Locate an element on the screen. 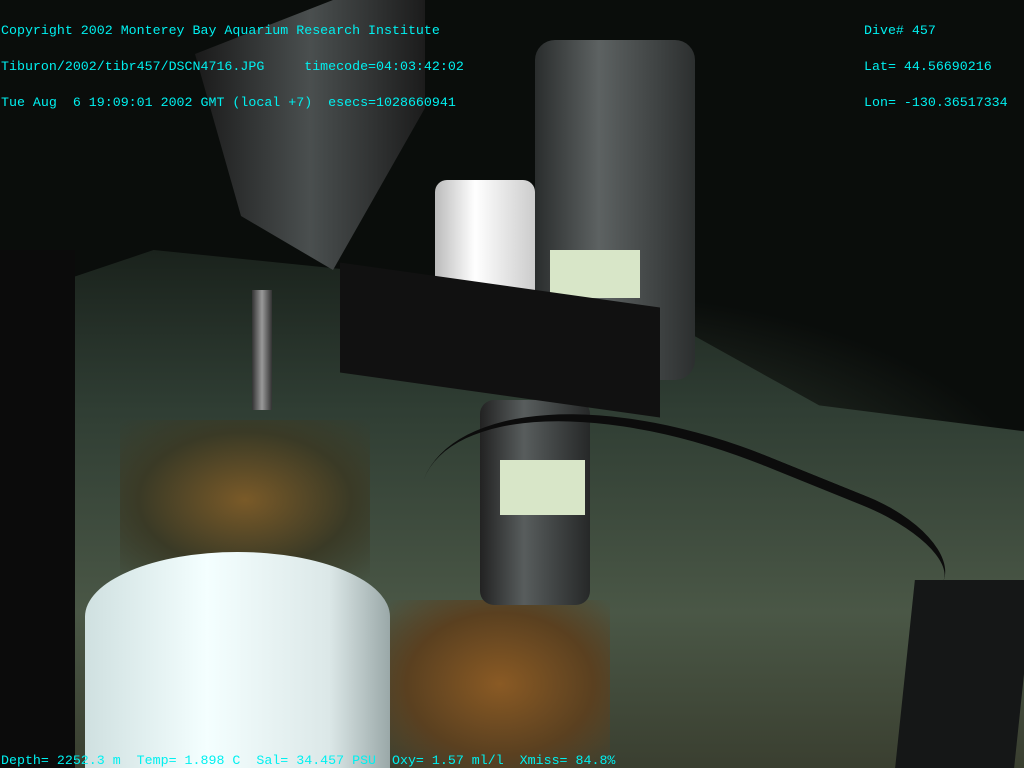  latitude: Lat= 44.56690216 is located at coordinates (928, 66).